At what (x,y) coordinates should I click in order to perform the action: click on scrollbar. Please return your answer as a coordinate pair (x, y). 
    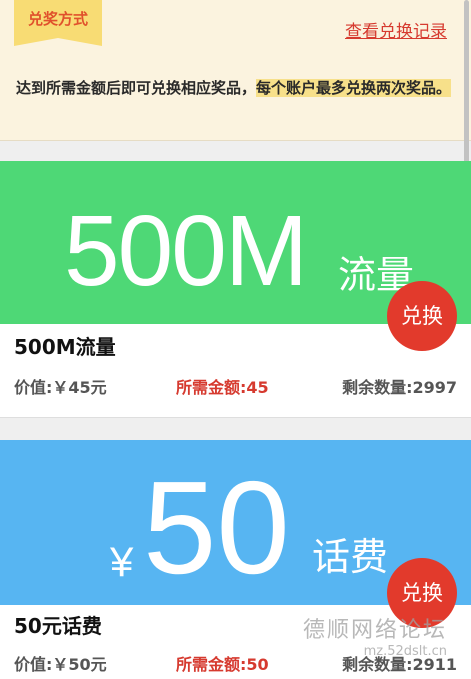
    Looking at the image, I should click on (466, 89).